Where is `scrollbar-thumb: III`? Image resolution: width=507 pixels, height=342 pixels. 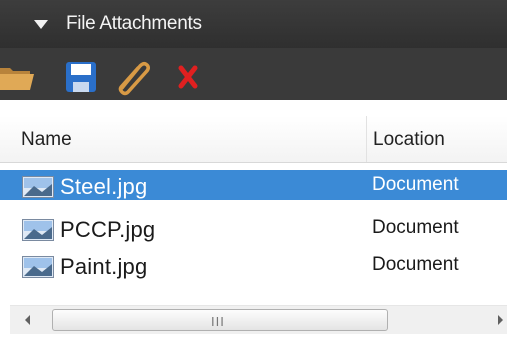 scrollbar-thumb: III is located at coordinates (220, 320).